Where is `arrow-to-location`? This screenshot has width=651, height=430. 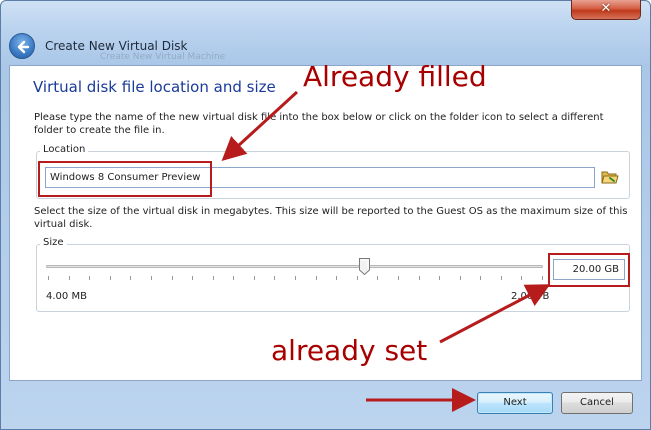 arrow-to-location is located at coordinates (260, 126).